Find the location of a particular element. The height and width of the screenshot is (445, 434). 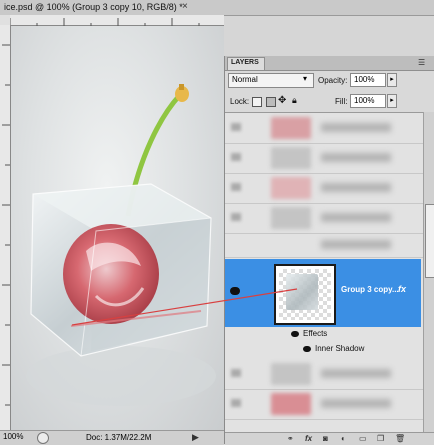

navigator-icon is located at coordinates (43, 438).